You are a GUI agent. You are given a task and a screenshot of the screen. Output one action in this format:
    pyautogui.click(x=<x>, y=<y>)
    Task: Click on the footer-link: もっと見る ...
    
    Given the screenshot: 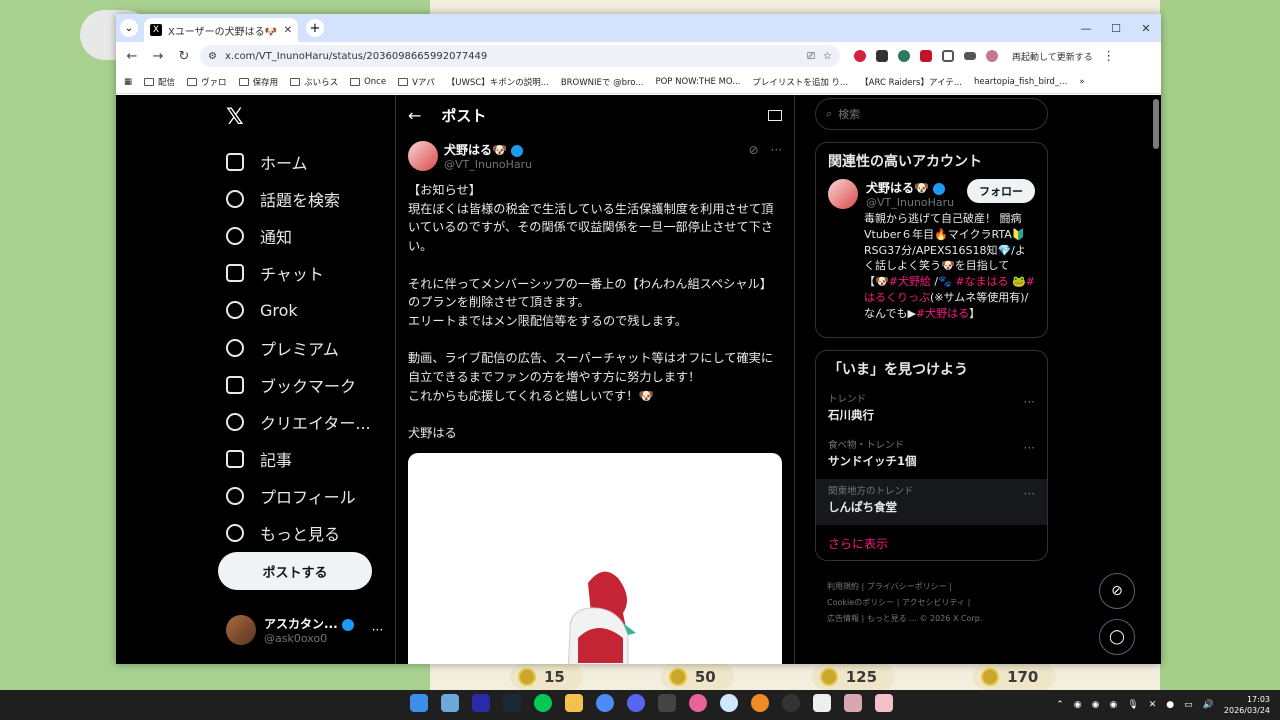 What is the action you would take?
    pyautogui.click(x=892, y=618)
    